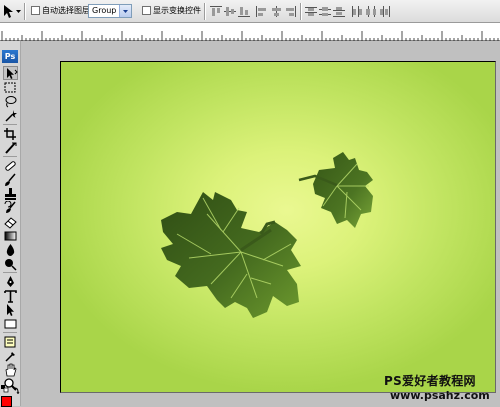  Describe the element at coordinates (35, 10) in the screenshot. I see `auto-select-checkbox` at that location.